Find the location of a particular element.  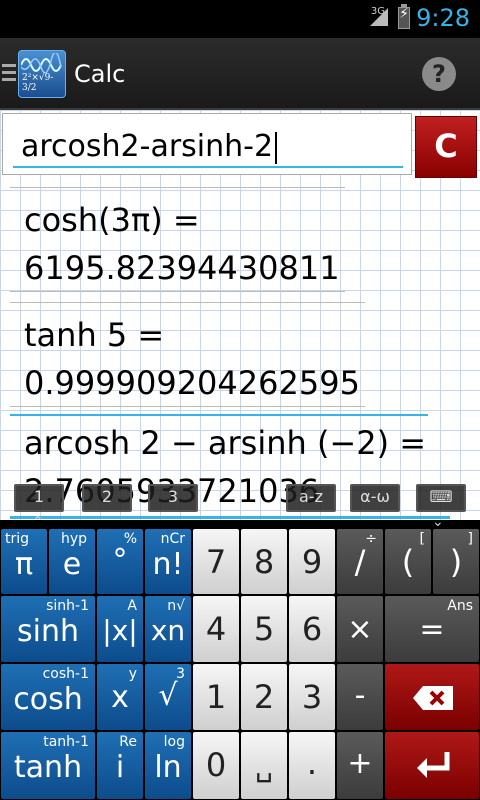

e-key: hyp e is located at coordinates (72, 561).